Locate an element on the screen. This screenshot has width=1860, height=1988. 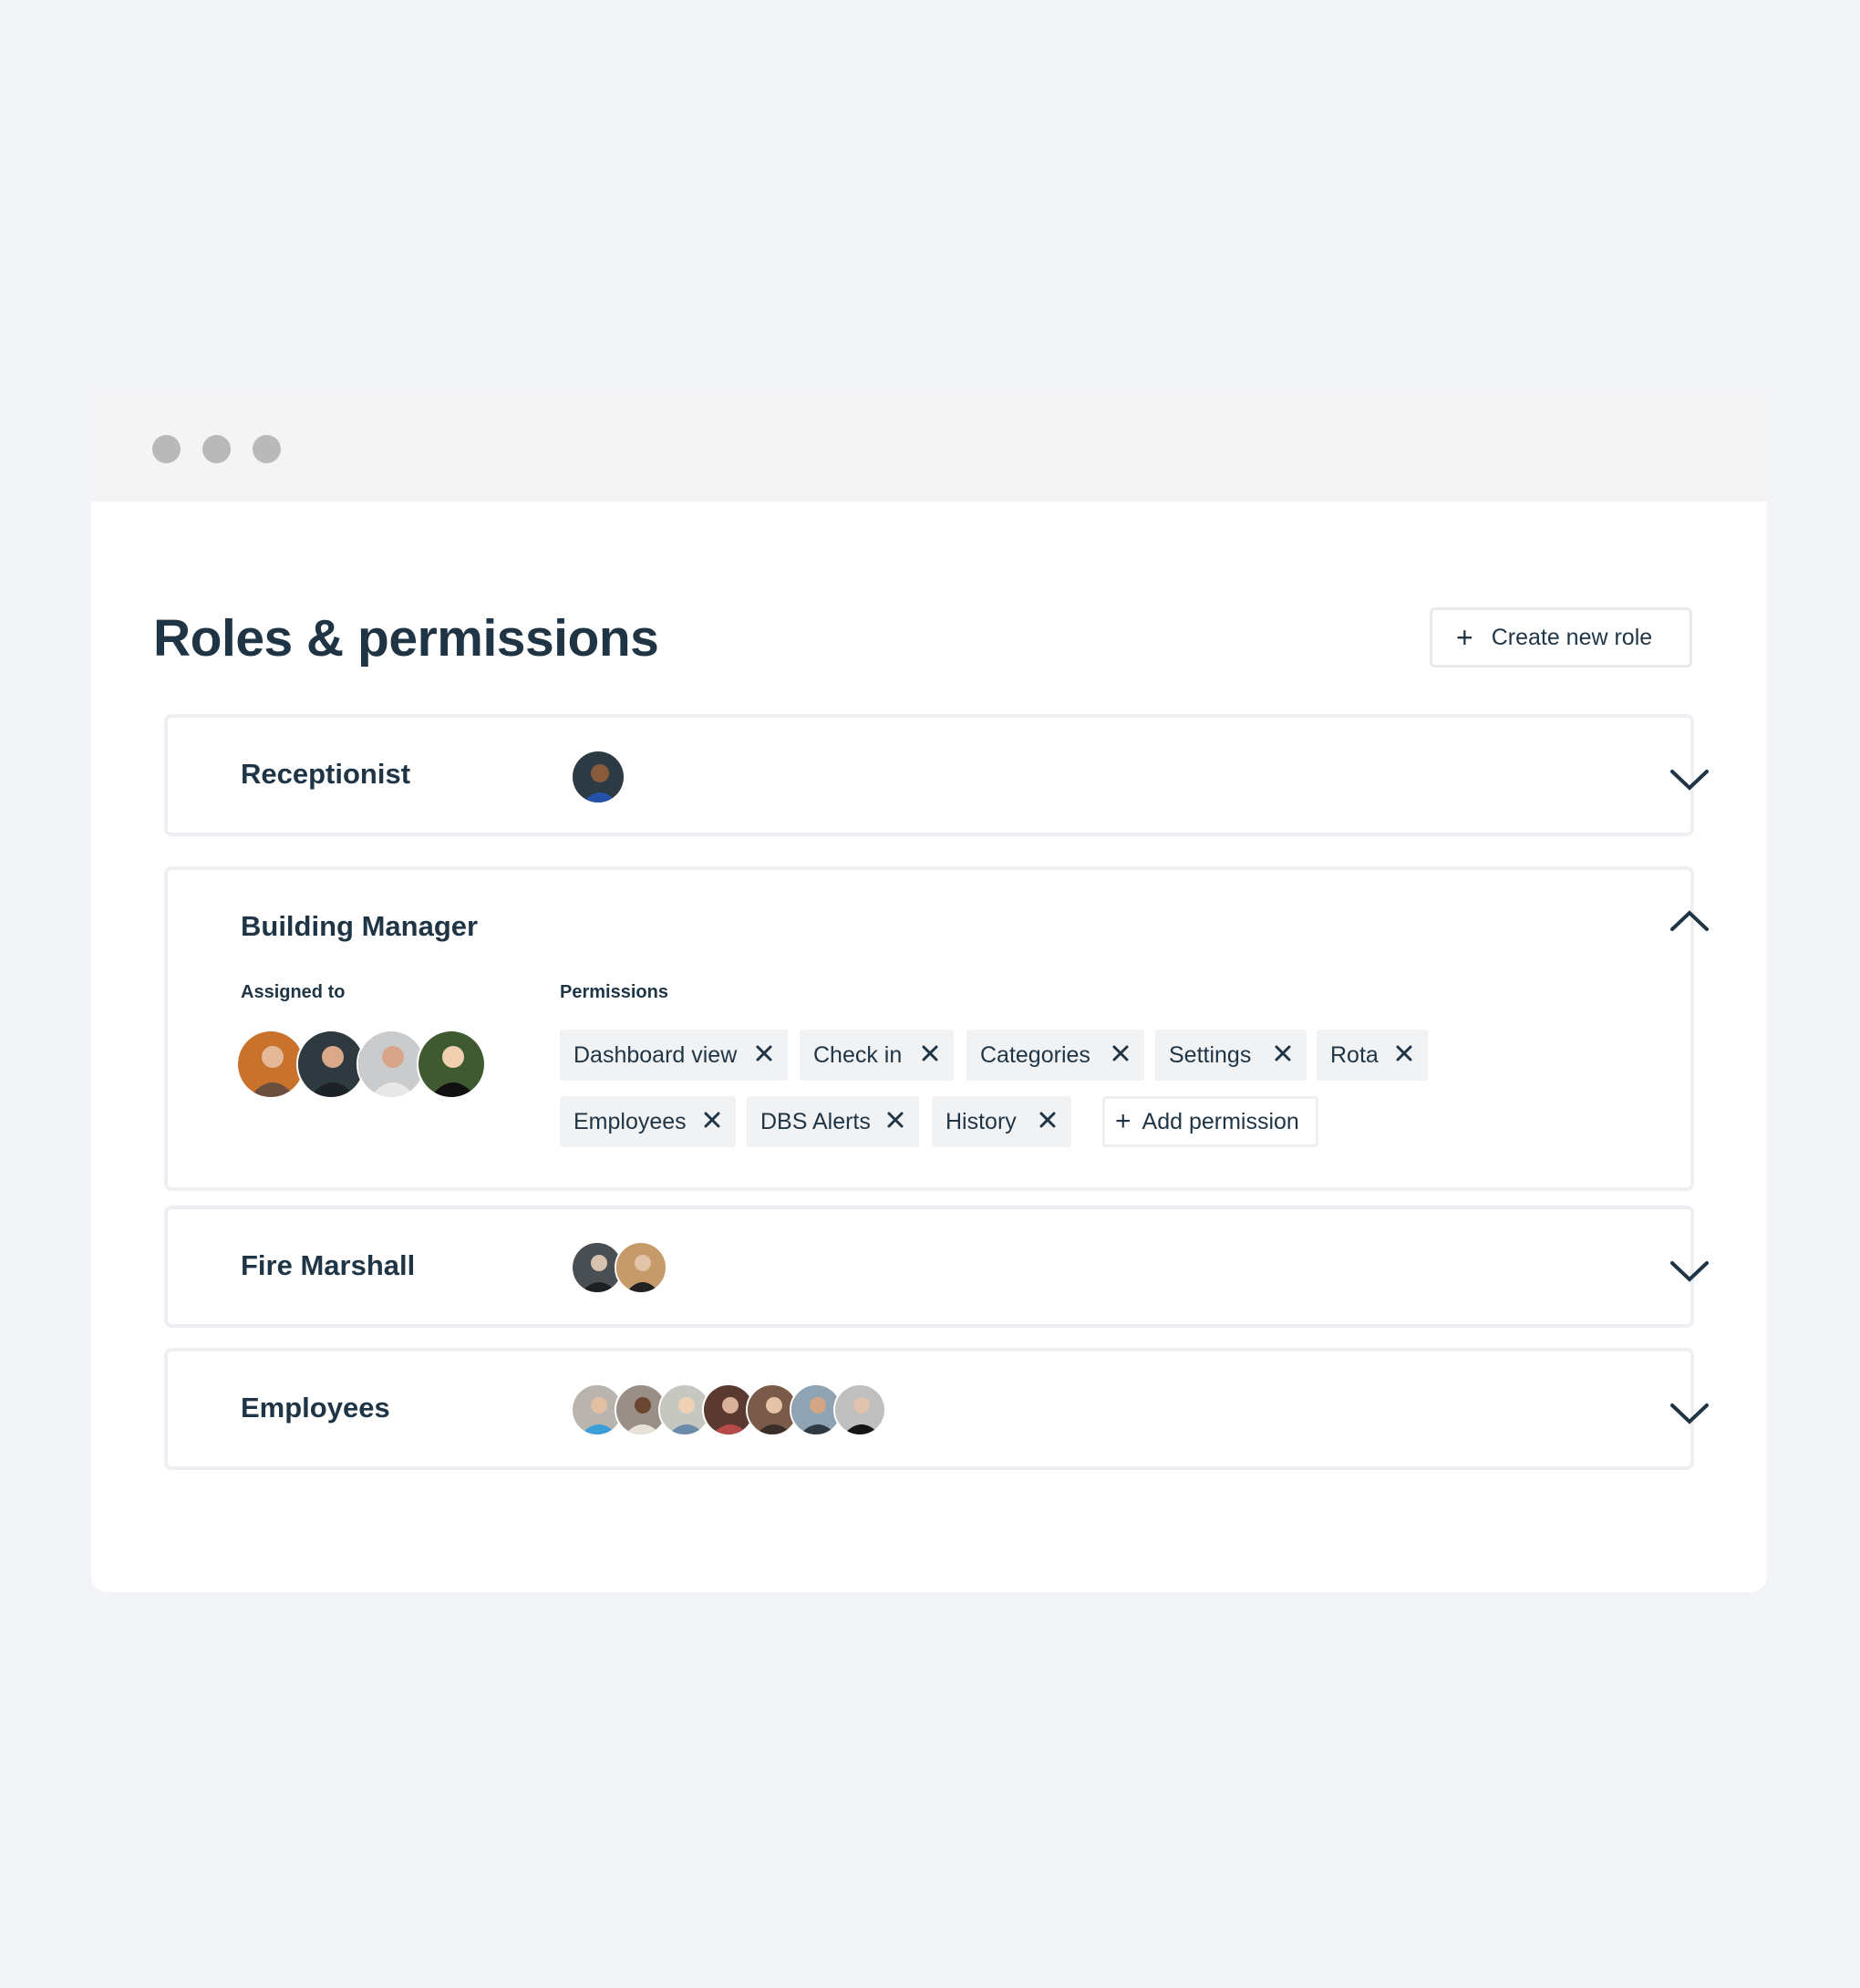
permission-chip: DBS Alerts is located at coordinates (833, 1121).